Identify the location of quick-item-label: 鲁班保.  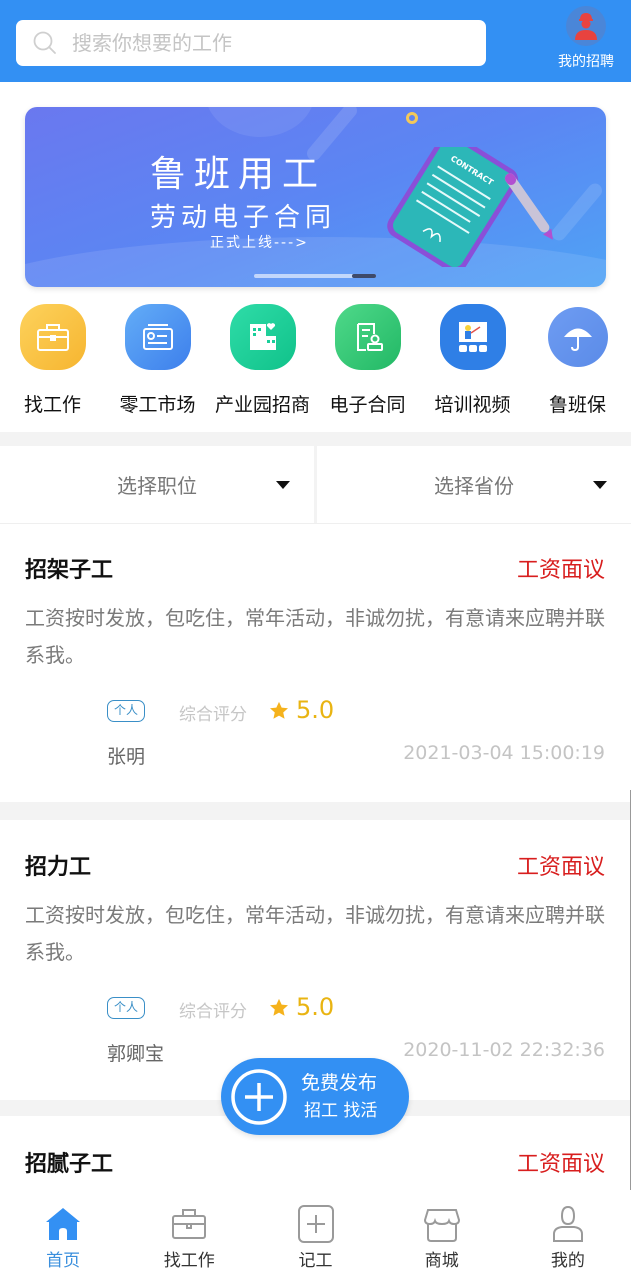
(577, 405).